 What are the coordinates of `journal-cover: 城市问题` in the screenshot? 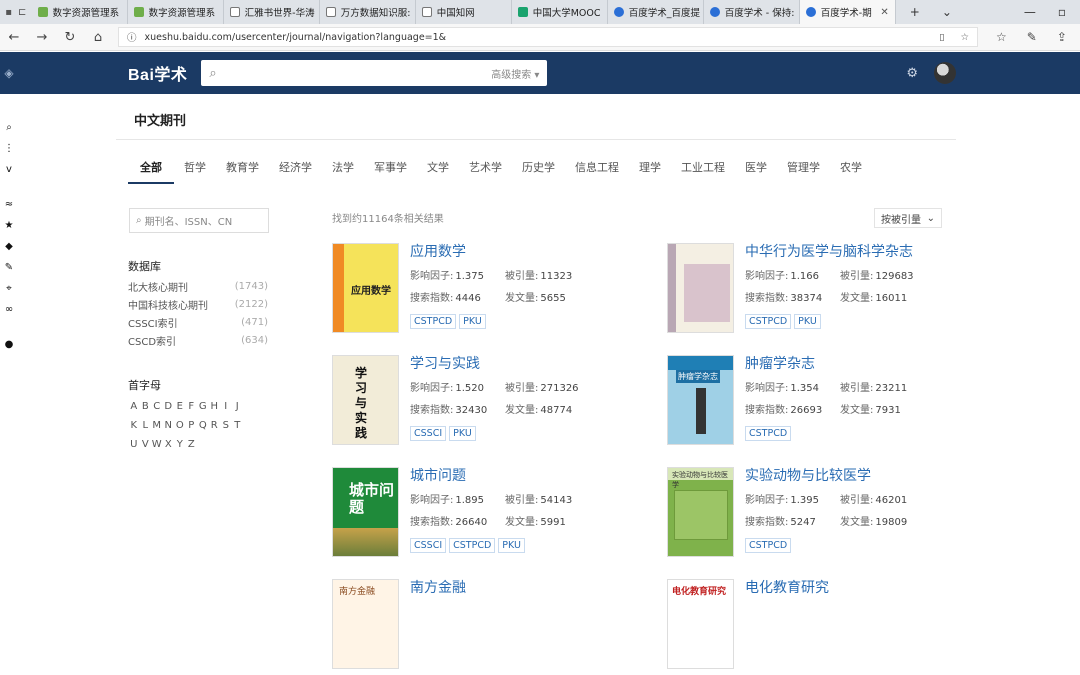 It's located at (365, 512).